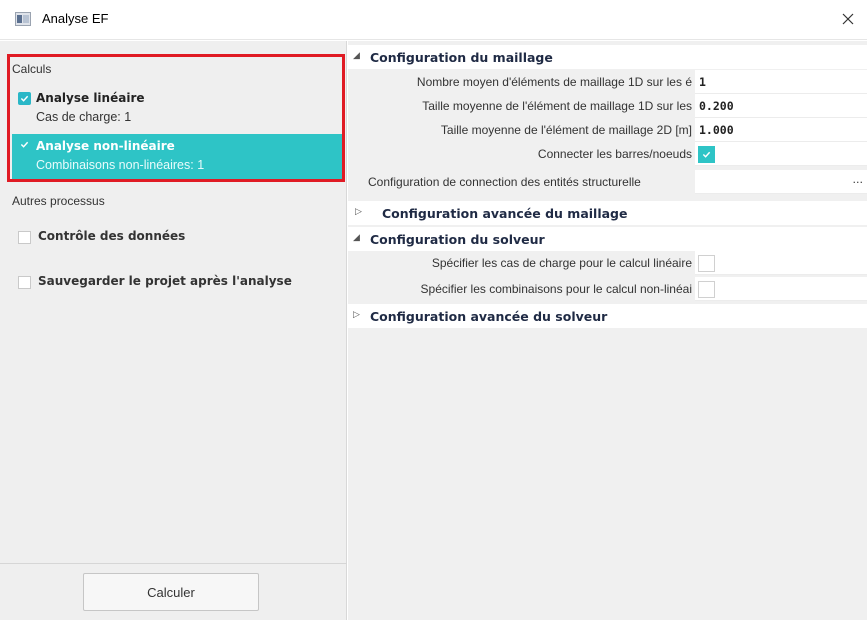 Image resolution: width=867 pixels, height=620 pixels. I want to click on close-icon, so click(848, 19).